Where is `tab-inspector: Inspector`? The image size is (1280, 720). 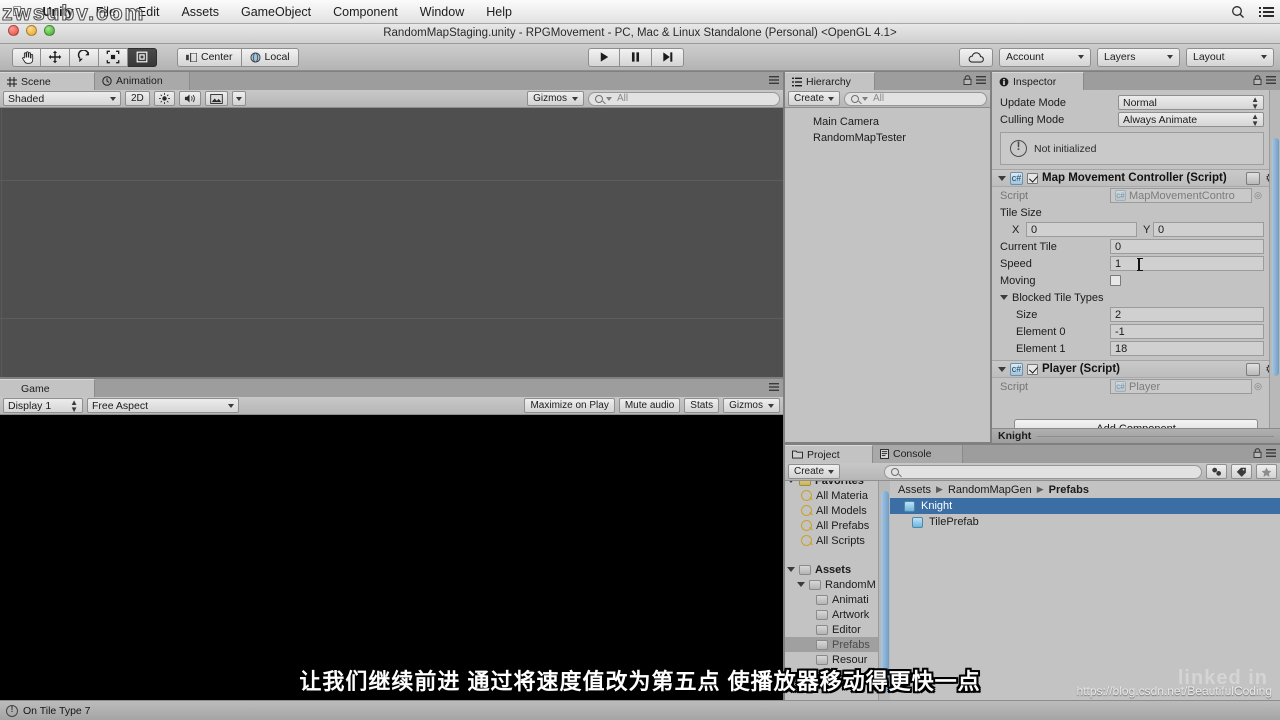
tab-inspector: Inspector is located at coordinates (1038, 81).